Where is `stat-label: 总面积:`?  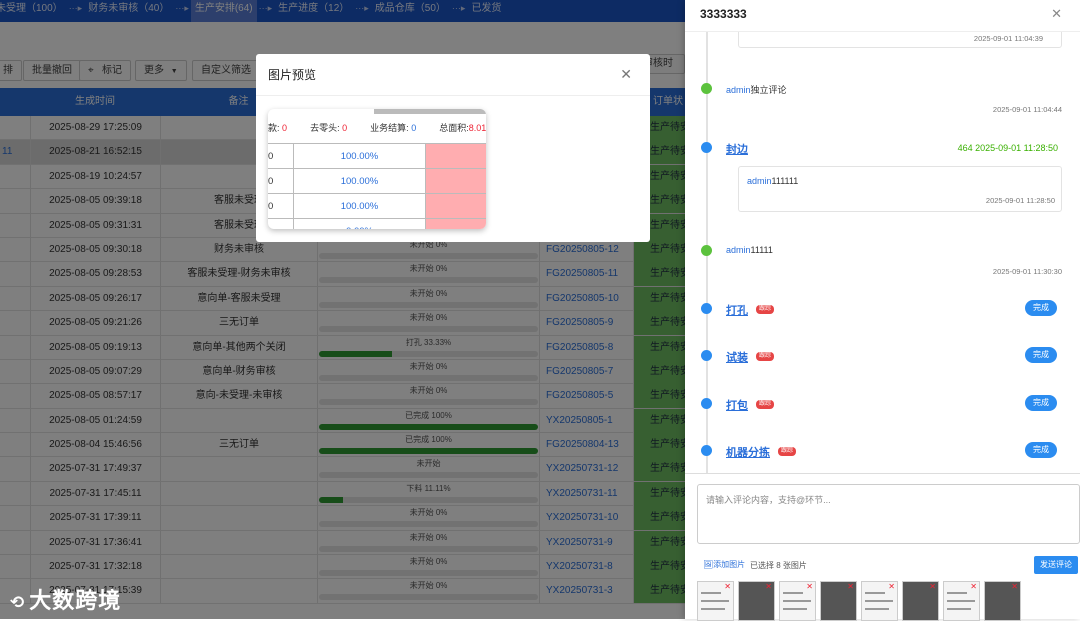 stat-label: 总面积: is located at coordinates (454, 128).